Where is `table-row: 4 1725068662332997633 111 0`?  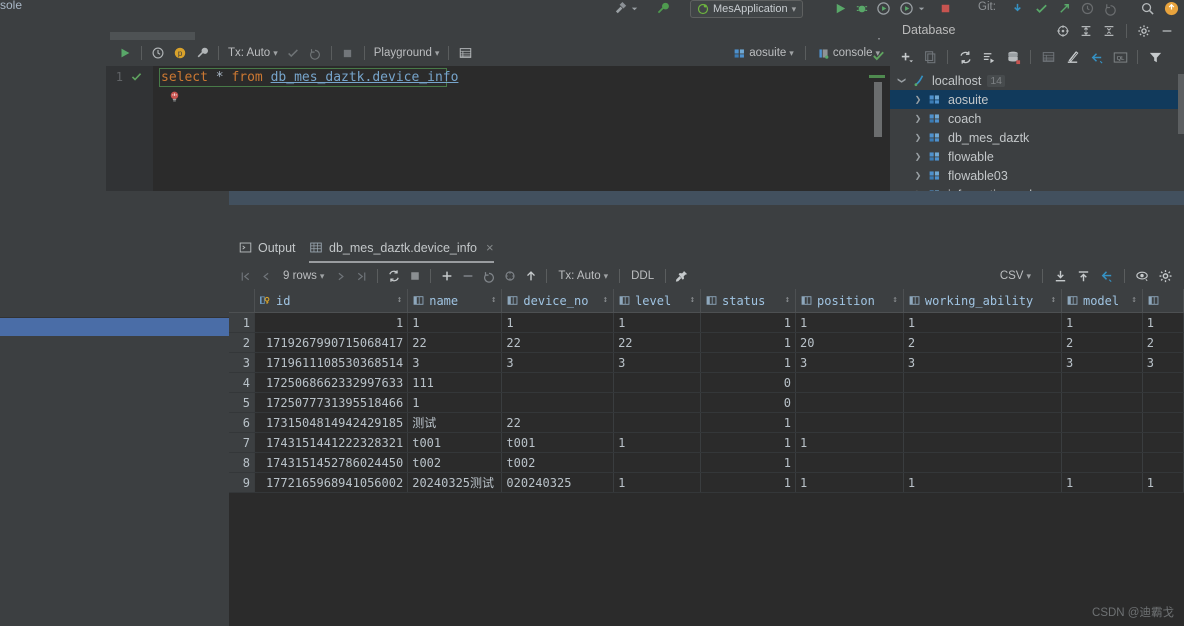 table-row: 4 1725068662332997633 111 0 is located at coordinates (706, 382).